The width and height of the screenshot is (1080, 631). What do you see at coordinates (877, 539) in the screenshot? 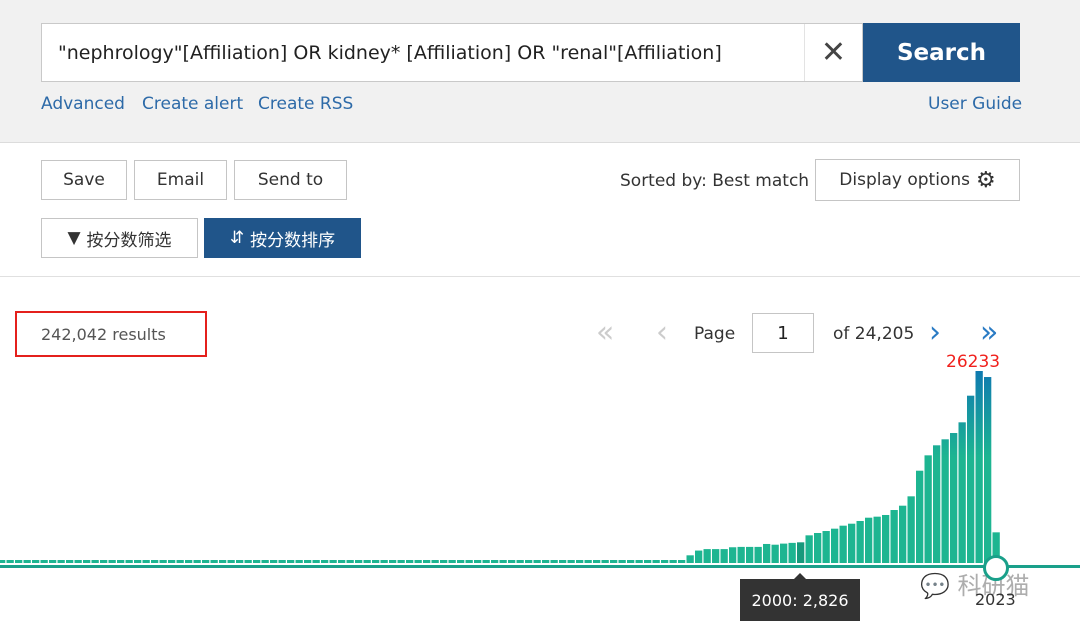
I see `bar-2009` at bounding box center [877, 539].